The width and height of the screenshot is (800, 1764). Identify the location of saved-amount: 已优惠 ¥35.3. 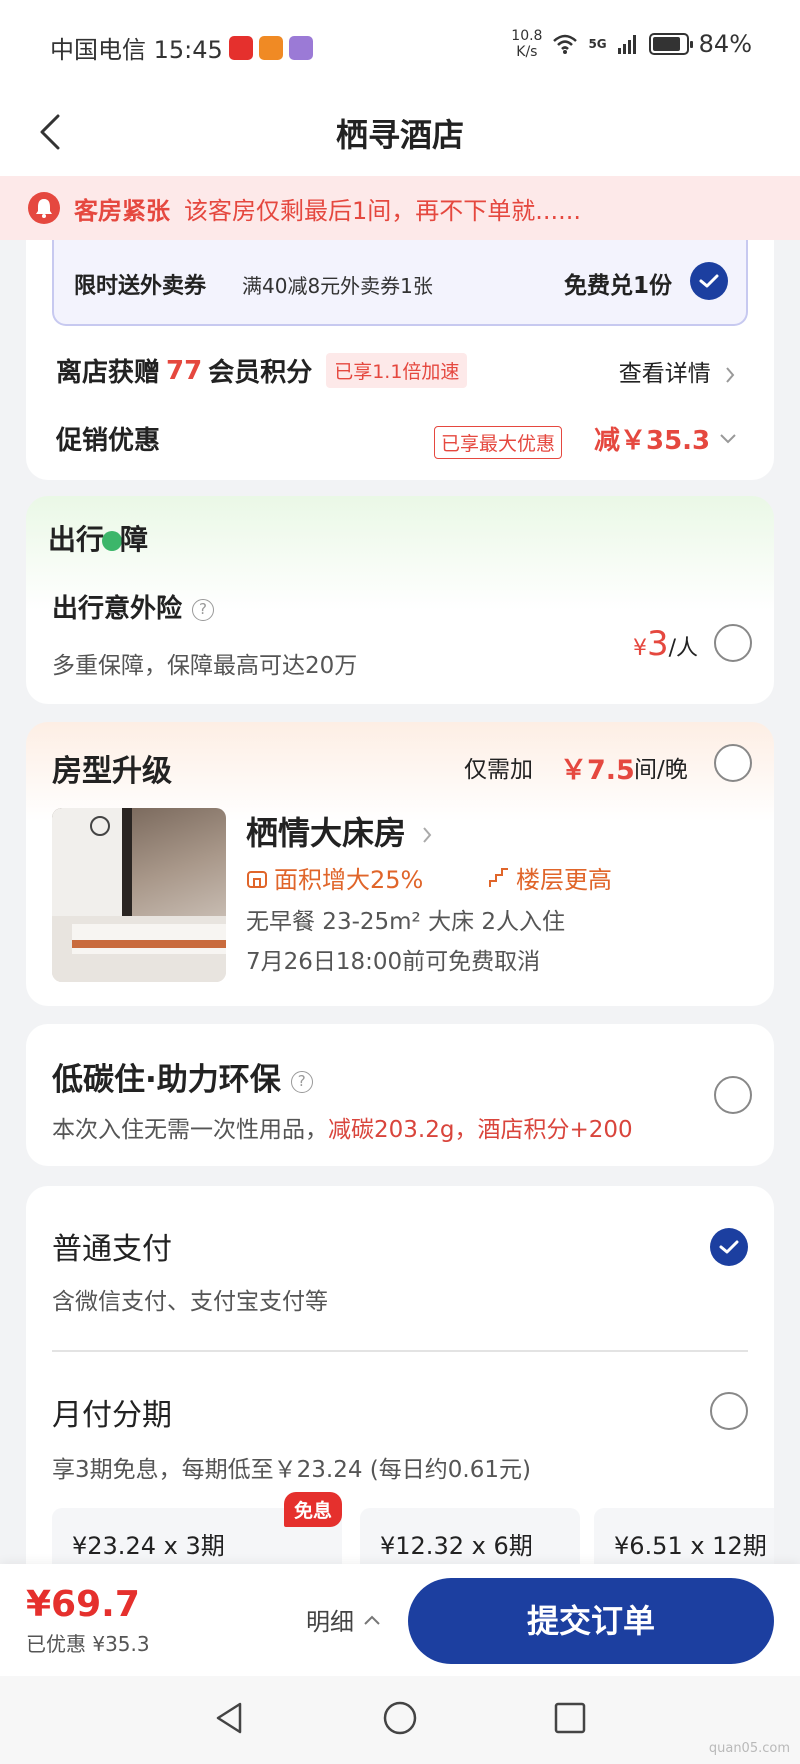
(88, 1644).